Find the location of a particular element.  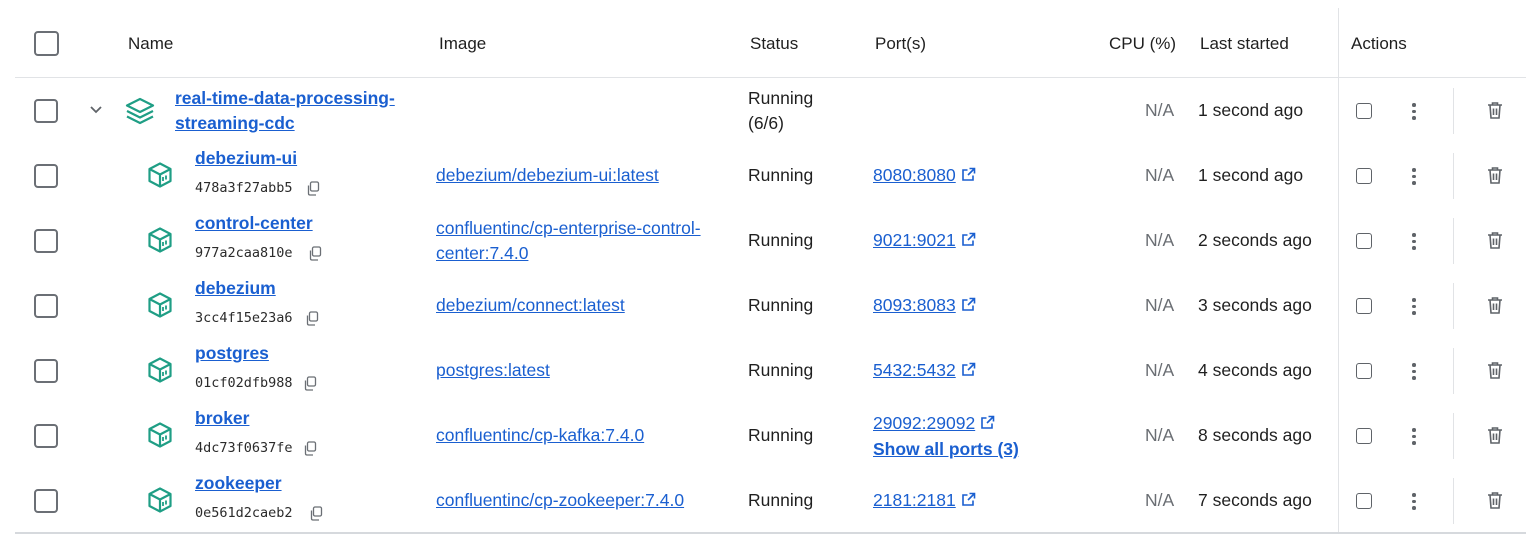

port-cell: 9021:9021 is located at coordinates (924, 241).